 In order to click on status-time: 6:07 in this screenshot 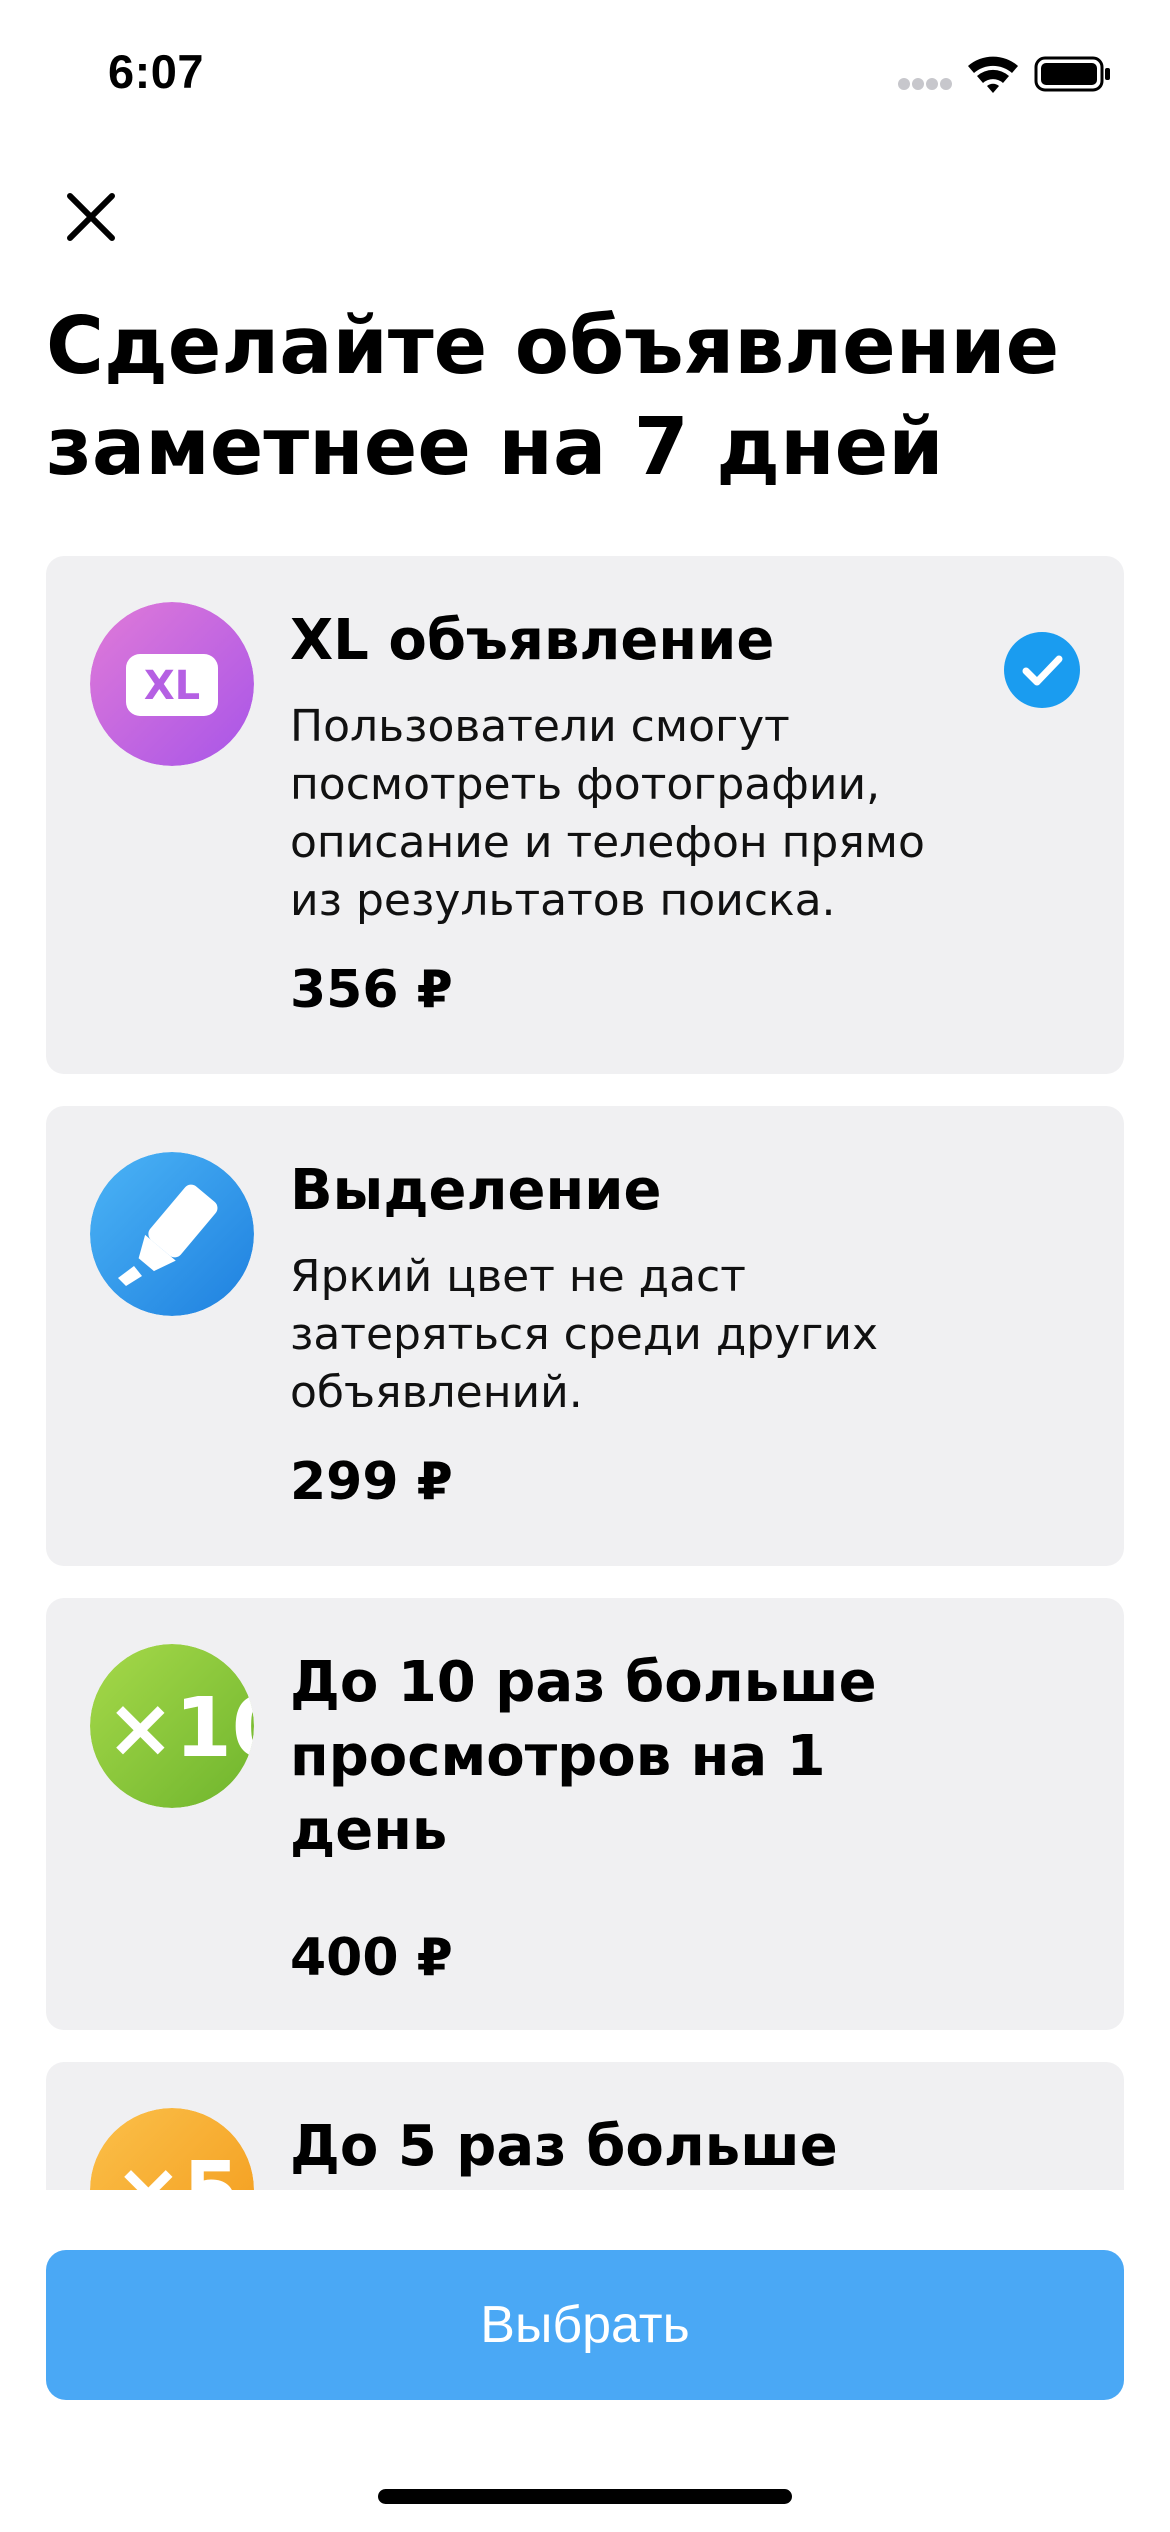, I will do `click(156, 71)`.